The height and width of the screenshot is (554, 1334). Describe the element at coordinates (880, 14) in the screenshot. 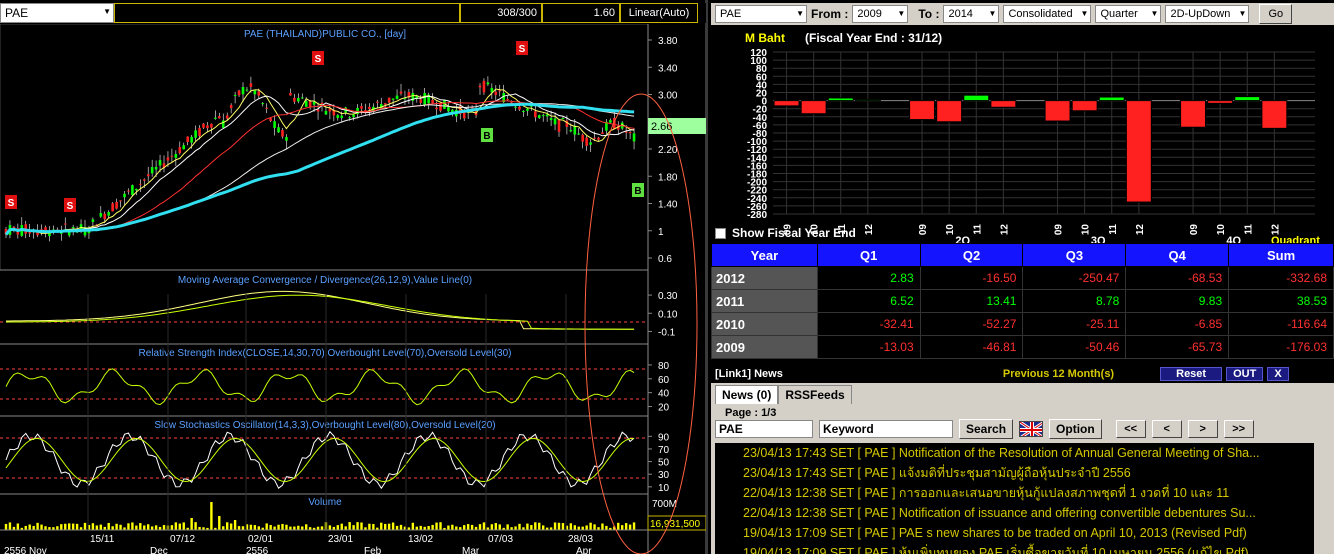

I see `from-year-select: 2009 ▼` at that location.